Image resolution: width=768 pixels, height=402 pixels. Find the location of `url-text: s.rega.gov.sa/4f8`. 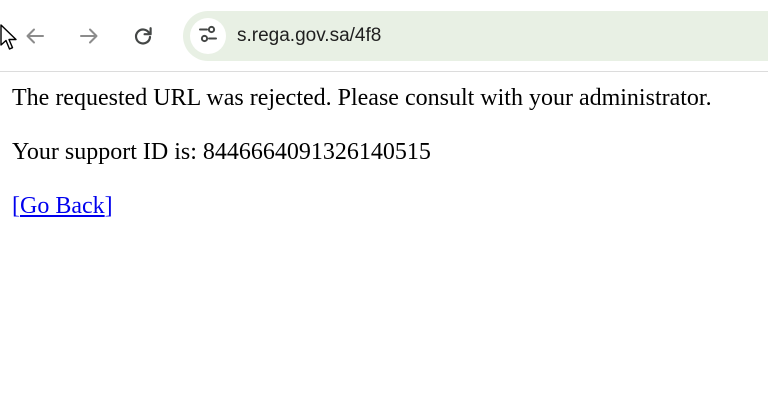

url-text: s.rega.gov.sa/4f8 is located at coordinates (309, 36).